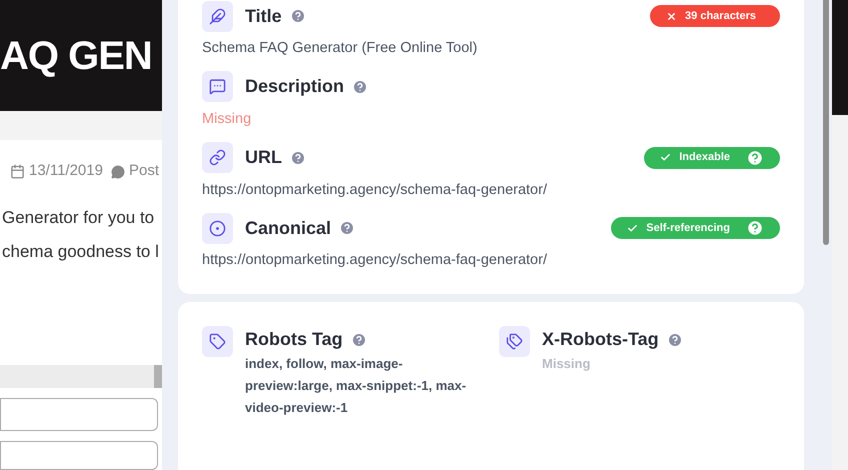 The height and width of the screenshot is (470, 848). I want to click on link-icon, so click(217, 157).